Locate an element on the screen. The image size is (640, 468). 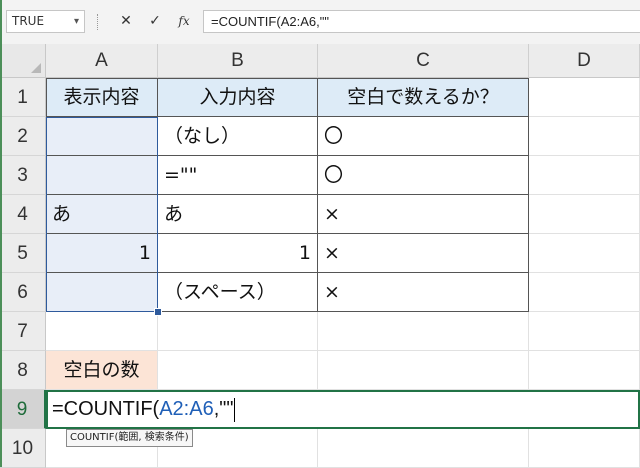
function-tooltip: COUNTIF(範囲, 検索条件) is located at coordinates (129, 438).